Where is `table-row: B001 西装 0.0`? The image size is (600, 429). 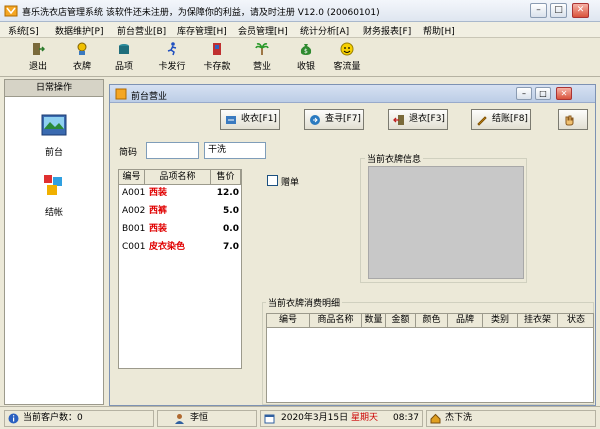 table-row: B001 西装 0.0 is located at coordinates (180, 229).